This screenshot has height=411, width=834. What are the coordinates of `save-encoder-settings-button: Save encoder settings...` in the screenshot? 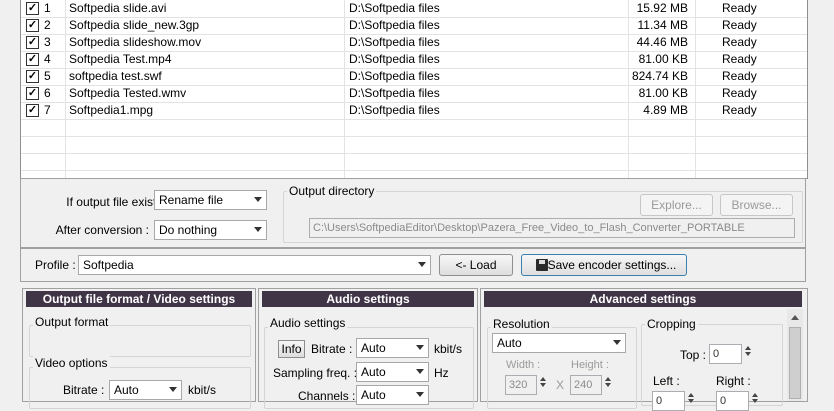 It's located at (604, 265).